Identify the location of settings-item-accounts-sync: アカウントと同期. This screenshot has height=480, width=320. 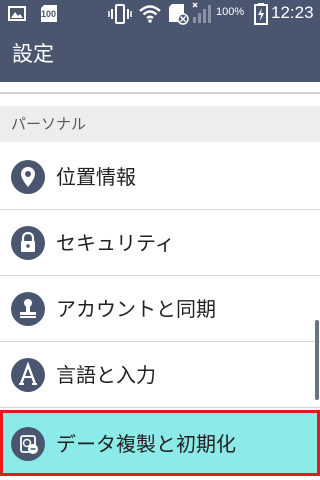
(160, 309).